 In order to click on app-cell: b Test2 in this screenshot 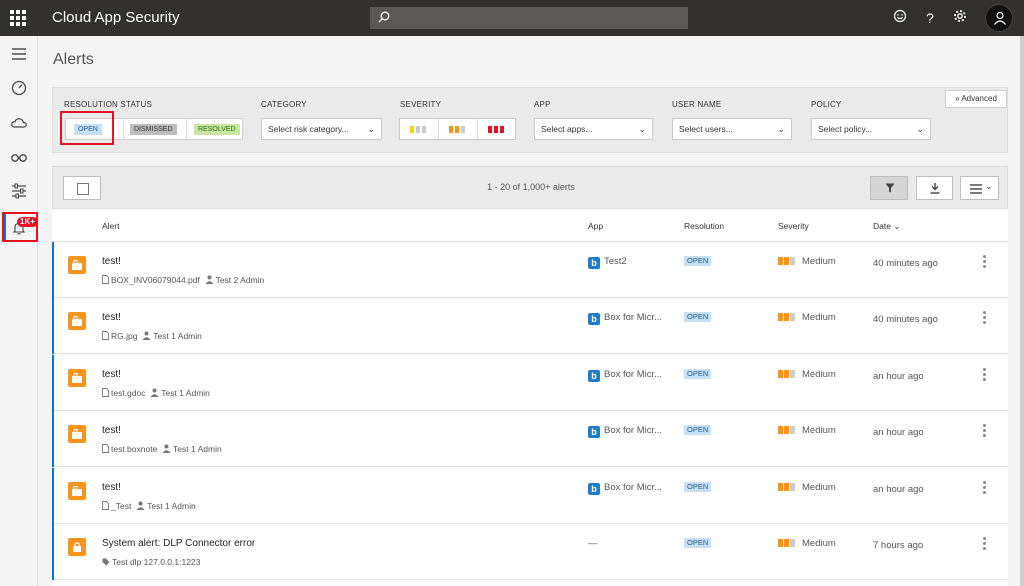, I will do `click(607, 262)`.